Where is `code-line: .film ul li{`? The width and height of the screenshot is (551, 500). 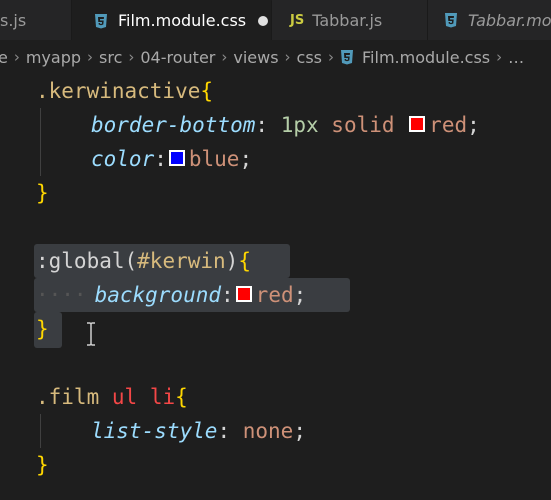
code-line: .film ul li{ is located at coordinates (112, 397).